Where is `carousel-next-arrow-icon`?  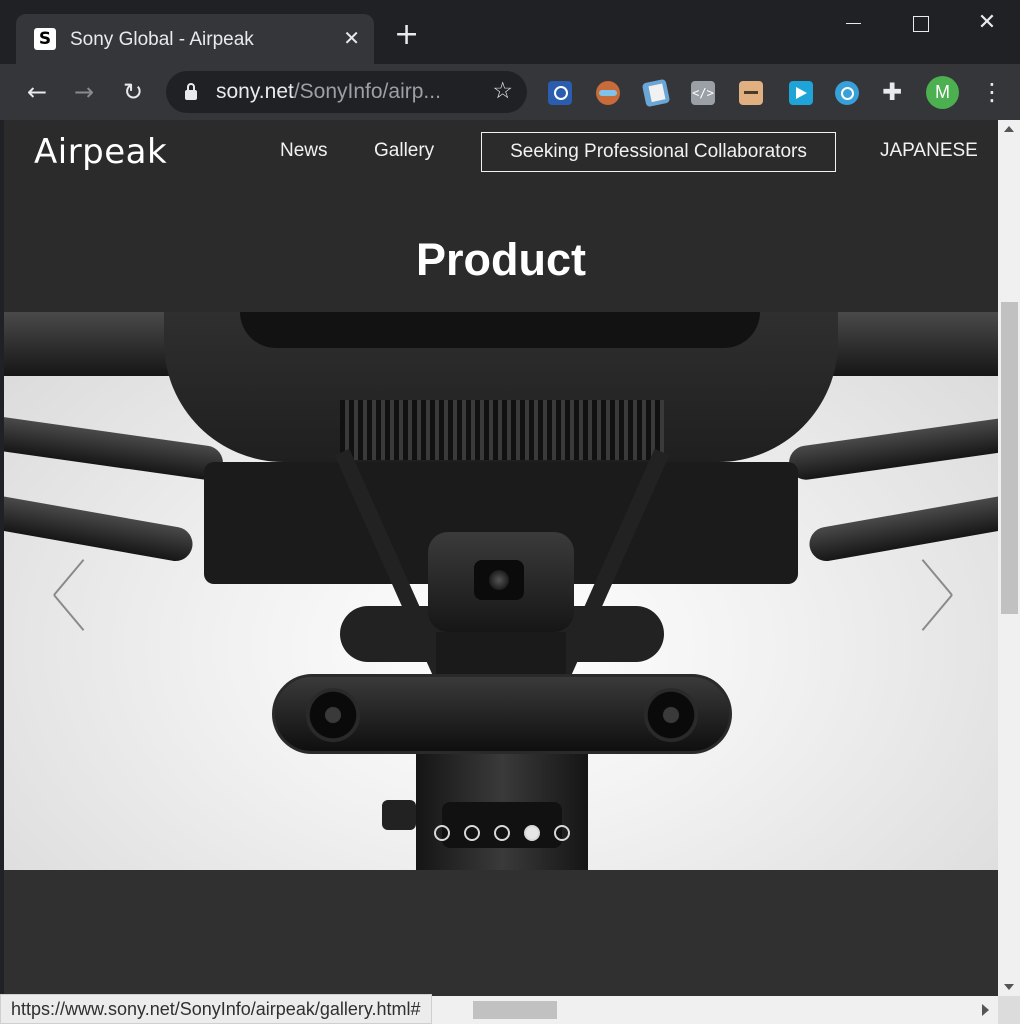
carousel-next-arrow-icon is located at coordinates (932, 595).